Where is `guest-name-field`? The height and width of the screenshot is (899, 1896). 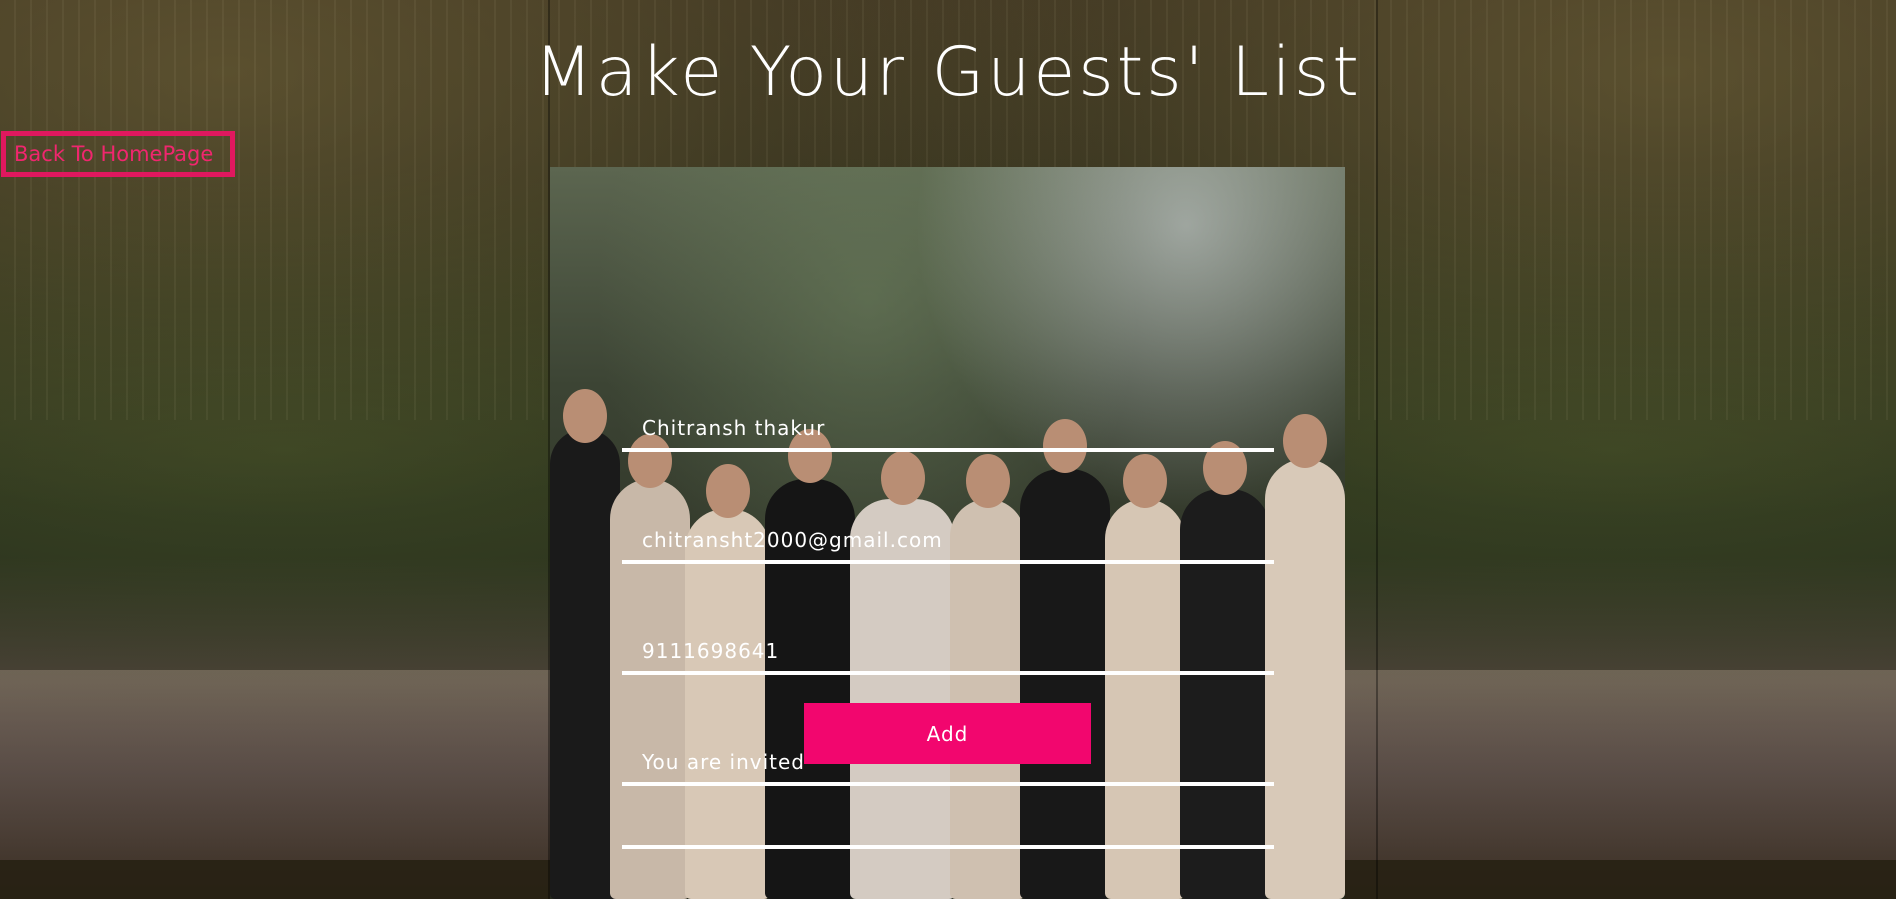 guest-name-field is located at coordinates (948, 420).